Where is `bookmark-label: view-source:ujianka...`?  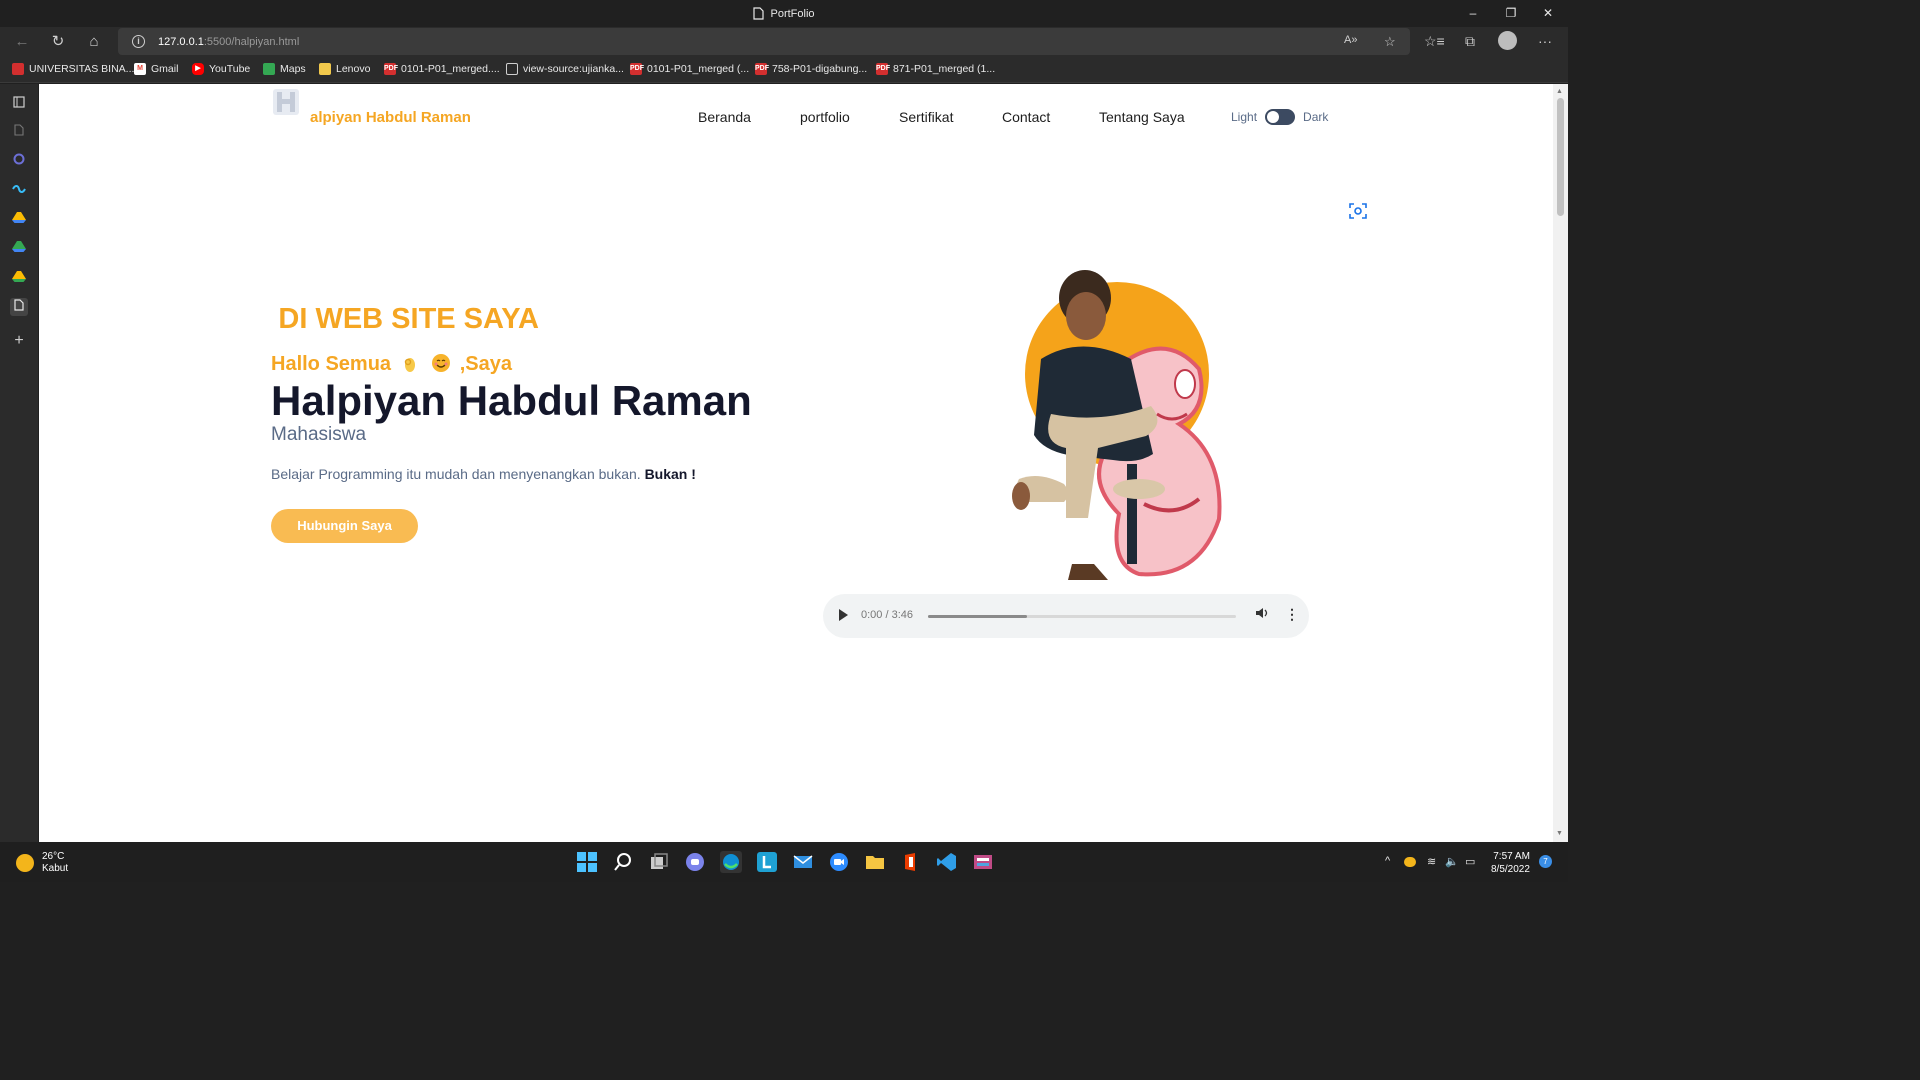 bookmark-label: view-source:ujianka... is located at coordinates (573, 69).